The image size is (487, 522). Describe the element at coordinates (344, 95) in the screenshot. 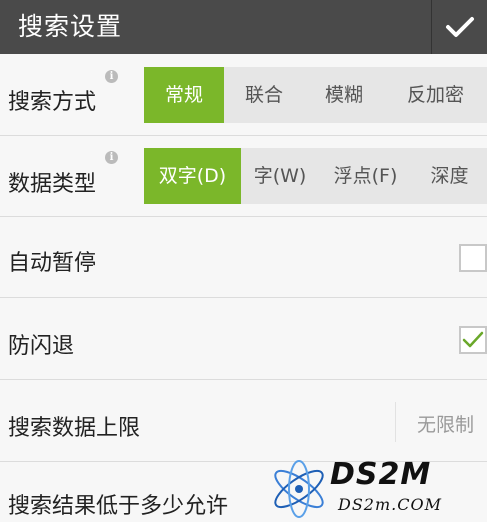

I see `search-mode-option-fuzzy: 模糊` at that location.